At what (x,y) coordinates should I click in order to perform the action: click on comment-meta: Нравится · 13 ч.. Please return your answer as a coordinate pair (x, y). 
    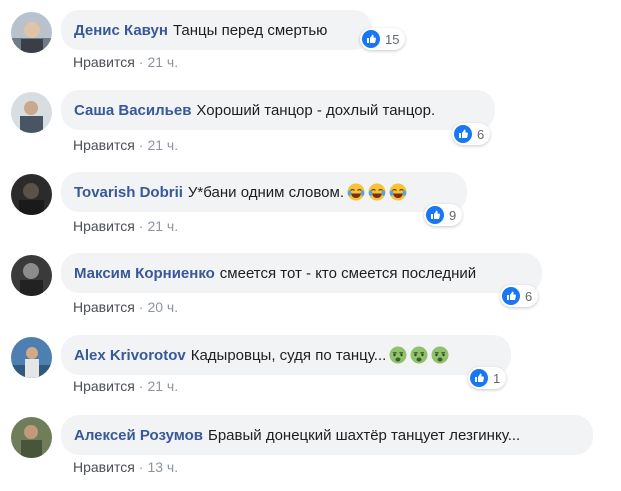
    Looking at the image, I should click on (125, 467).